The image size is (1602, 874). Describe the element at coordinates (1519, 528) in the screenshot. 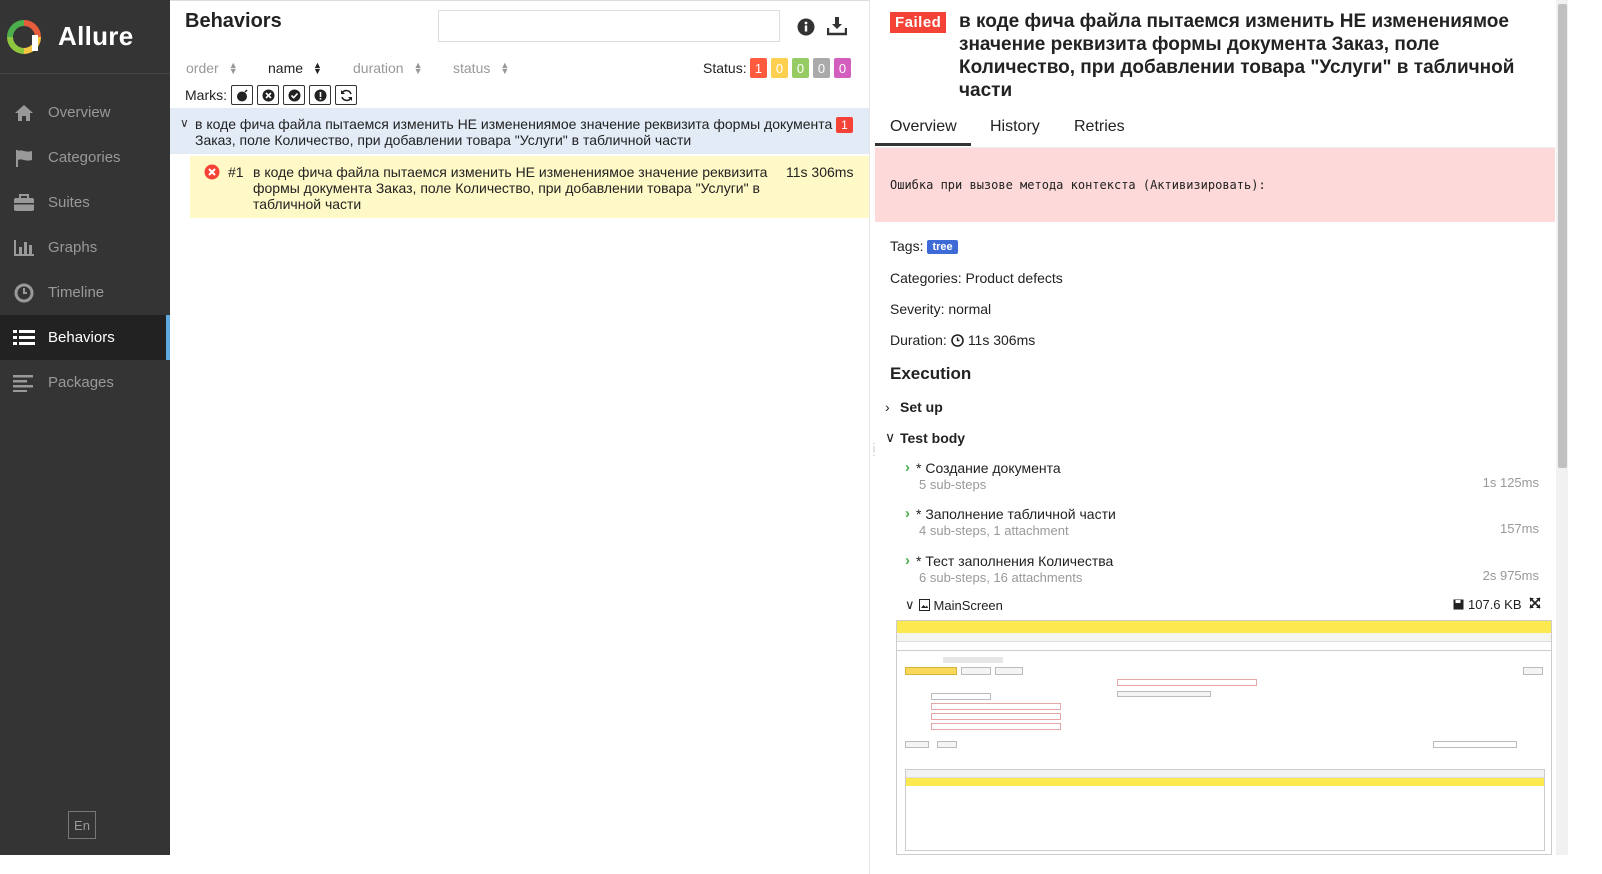

I see `step-duration: 157ms` at that location.